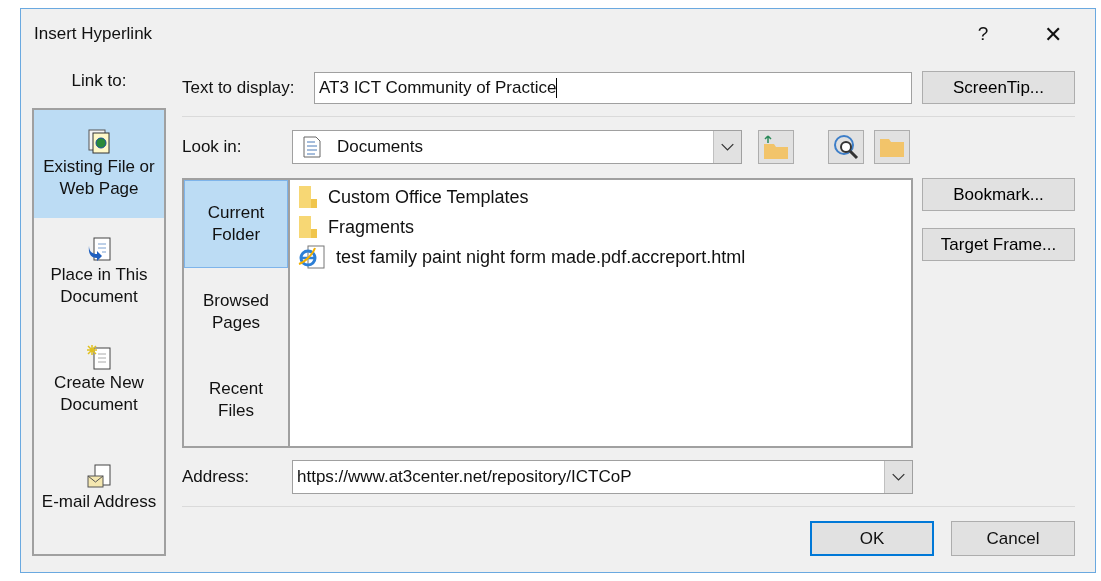 This screenshot has width=1101, height=581. I want to click on new-document-icon, so click(99, 357).